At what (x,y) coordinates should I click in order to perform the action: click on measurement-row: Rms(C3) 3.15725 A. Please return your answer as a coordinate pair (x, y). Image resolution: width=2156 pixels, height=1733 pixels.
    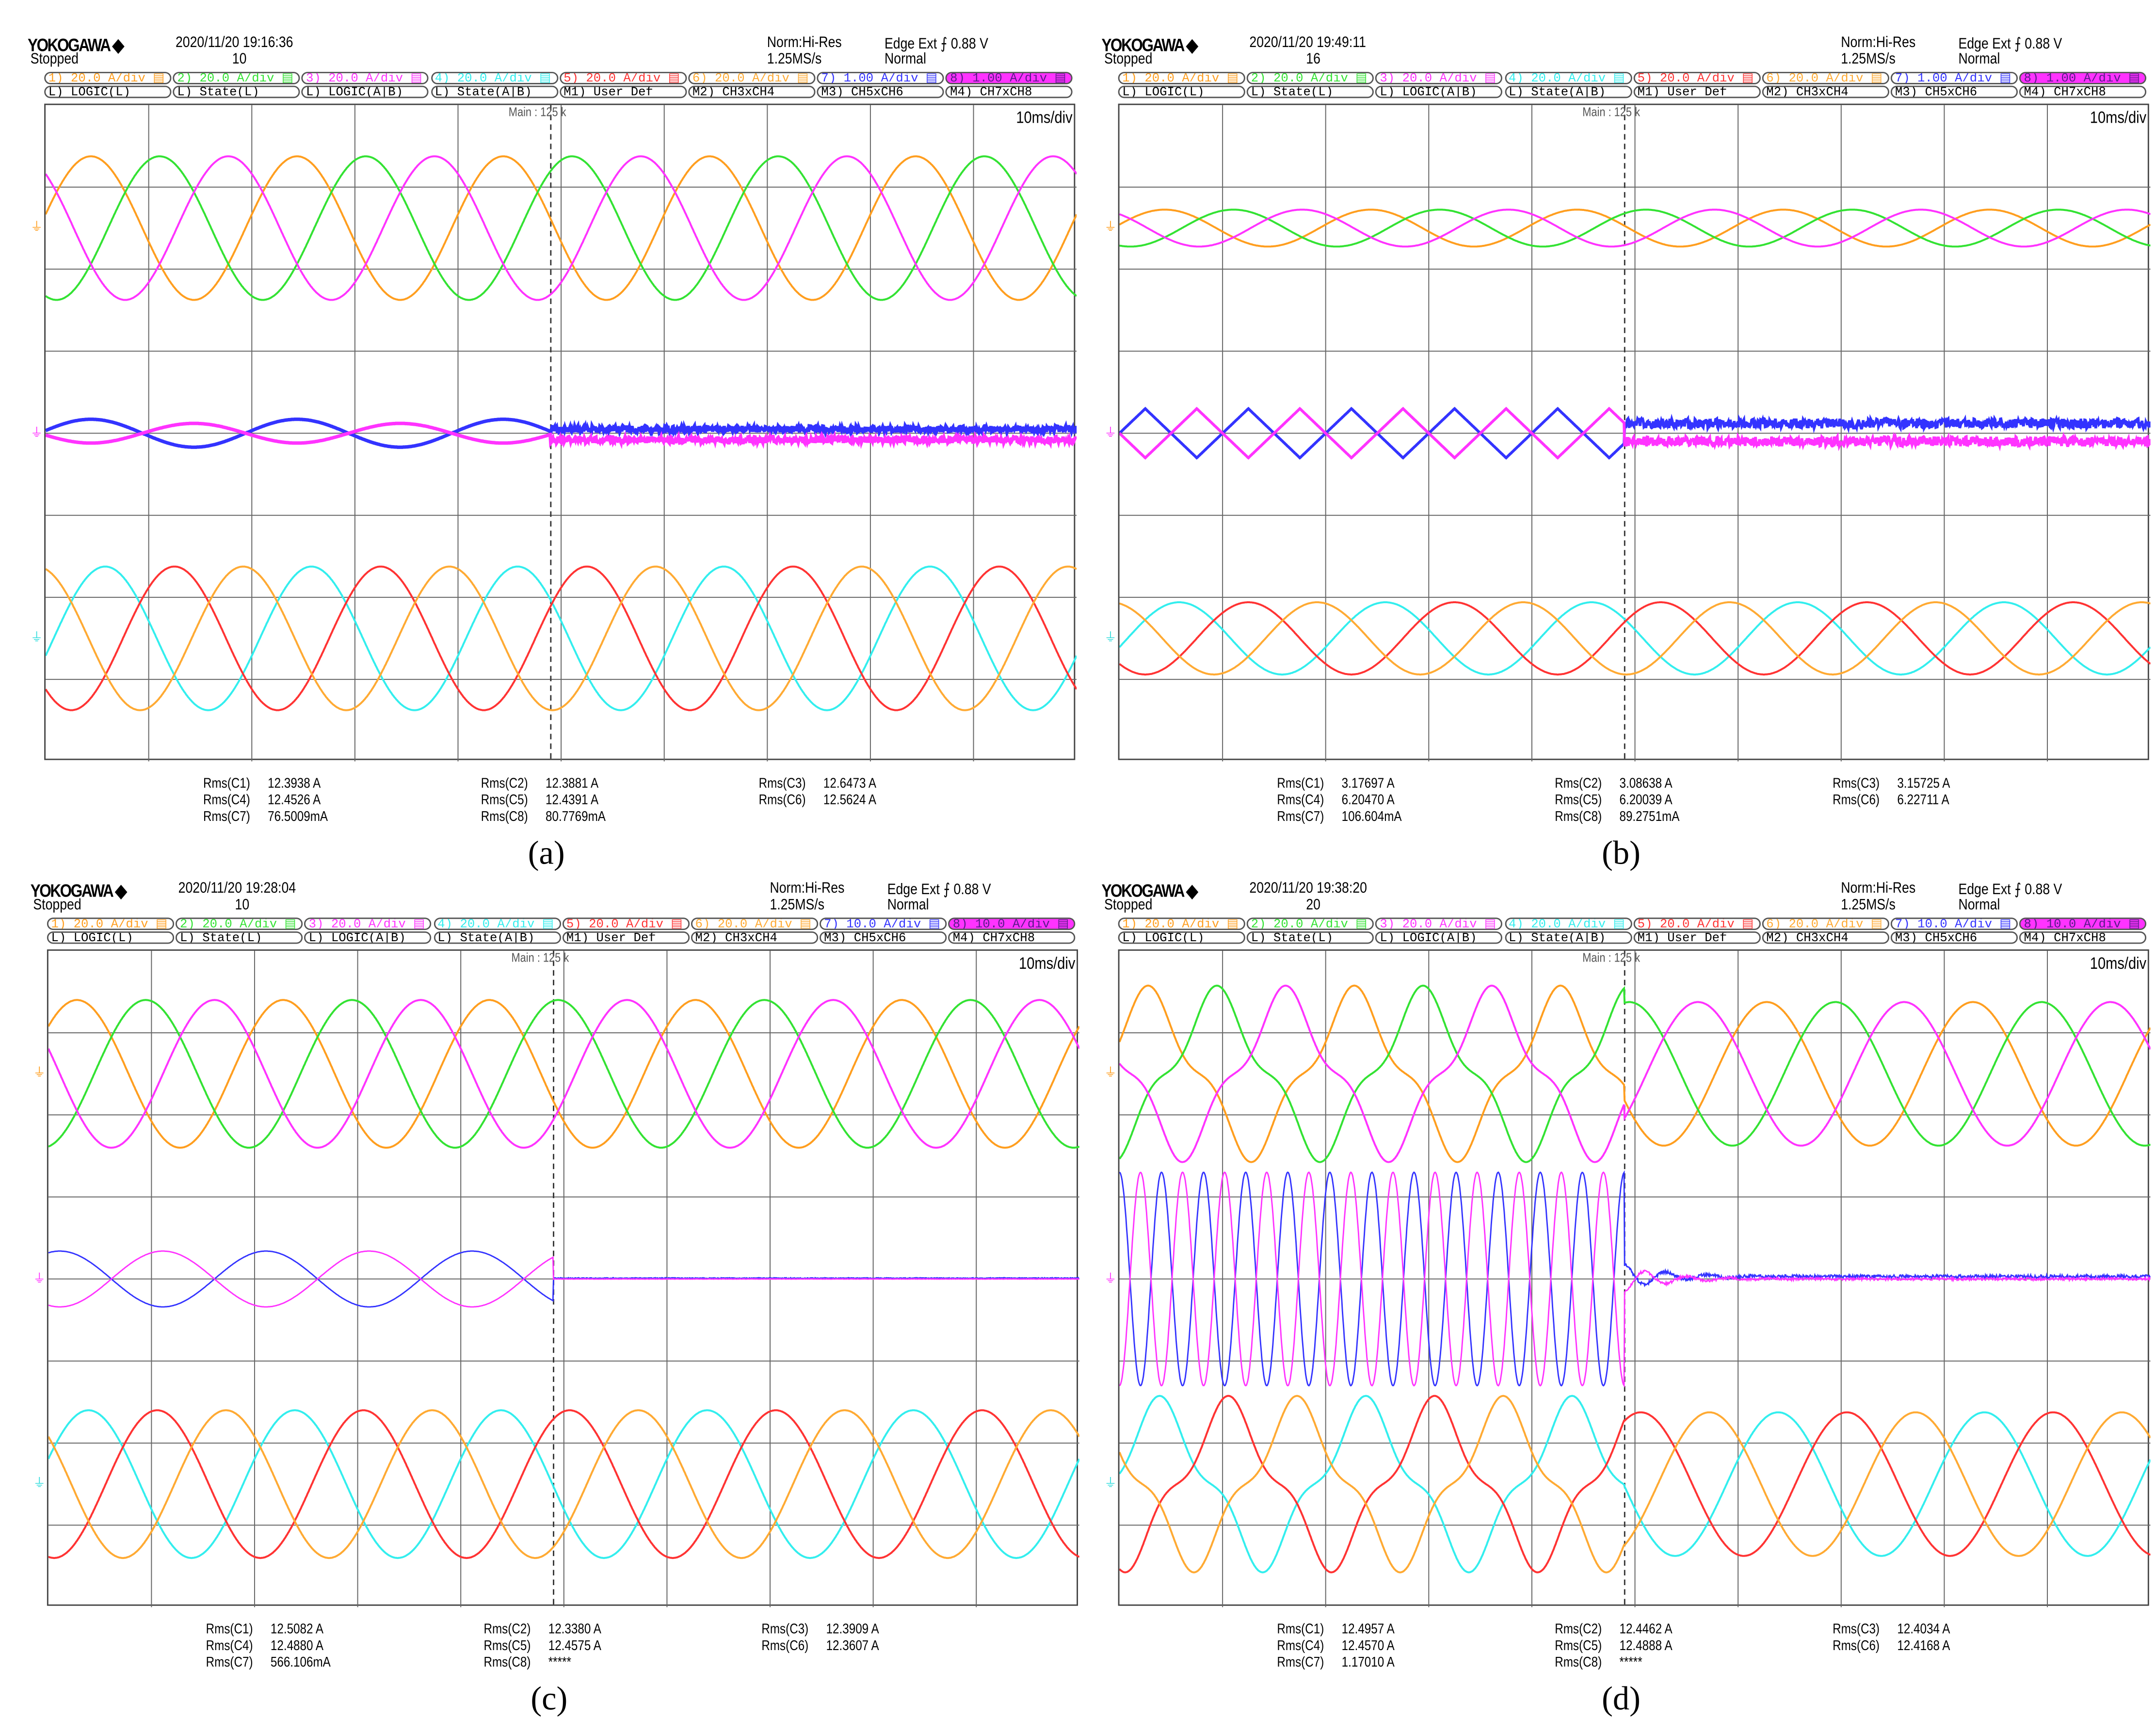
    Looking at the image, I should click on (1891, 785).